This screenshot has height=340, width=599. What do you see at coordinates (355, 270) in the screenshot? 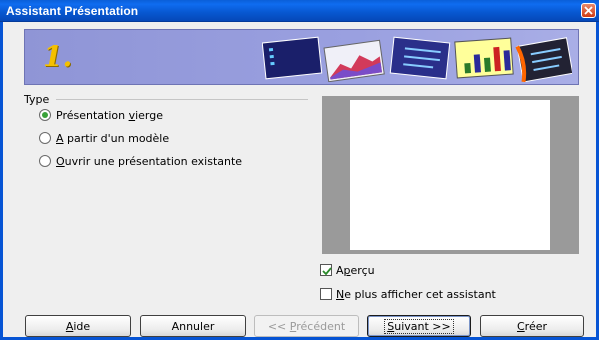
I see `preview-label: Aperçu` at bounding box center [355, 270].